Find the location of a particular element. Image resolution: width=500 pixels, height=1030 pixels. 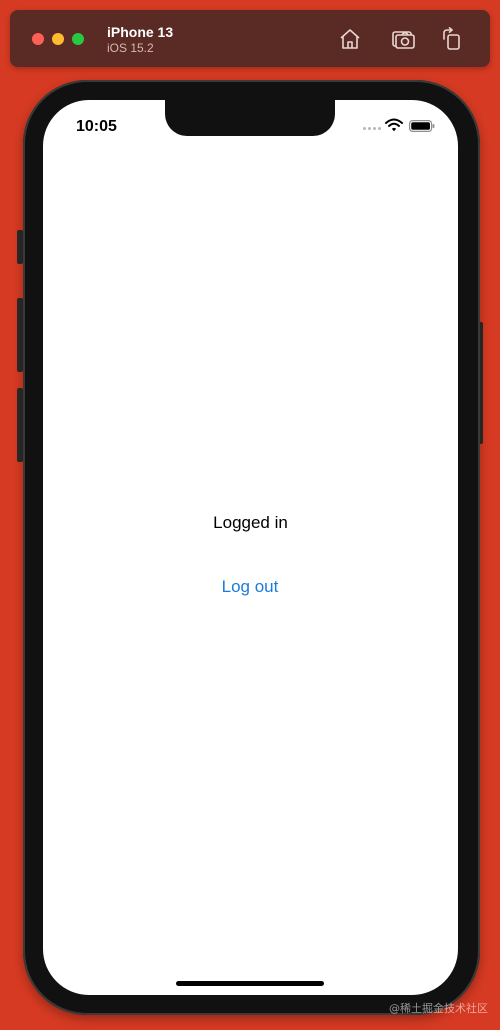

rotate-button is located at coordinates (452, 39).